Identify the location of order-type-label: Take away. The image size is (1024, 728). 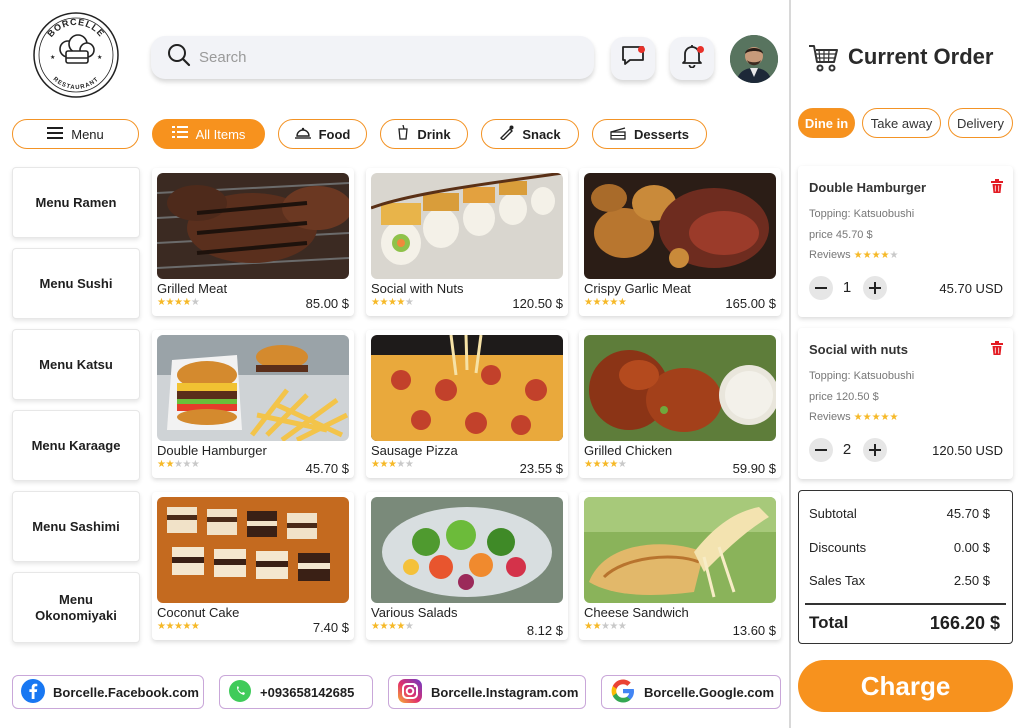
(901, 123).